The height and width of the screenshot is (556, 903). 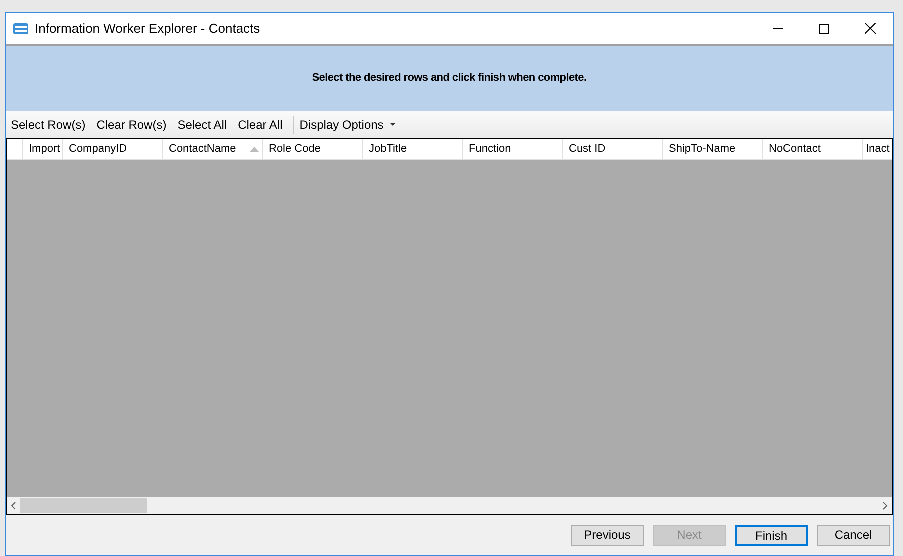 I want to click on column-header: ContactName, so click(x=213, y=149).